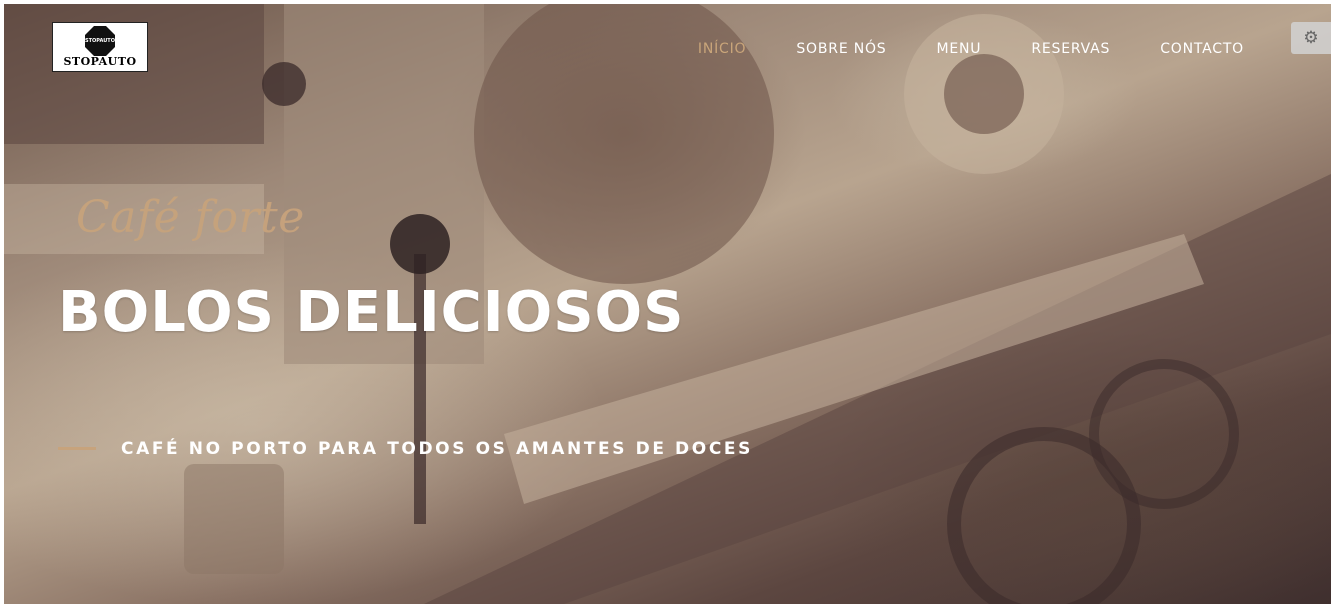  What do you see at coordinates (959, 49) in the screenshot?
I see `nav-item-menu: MENU` at bounding box center [959, 49].